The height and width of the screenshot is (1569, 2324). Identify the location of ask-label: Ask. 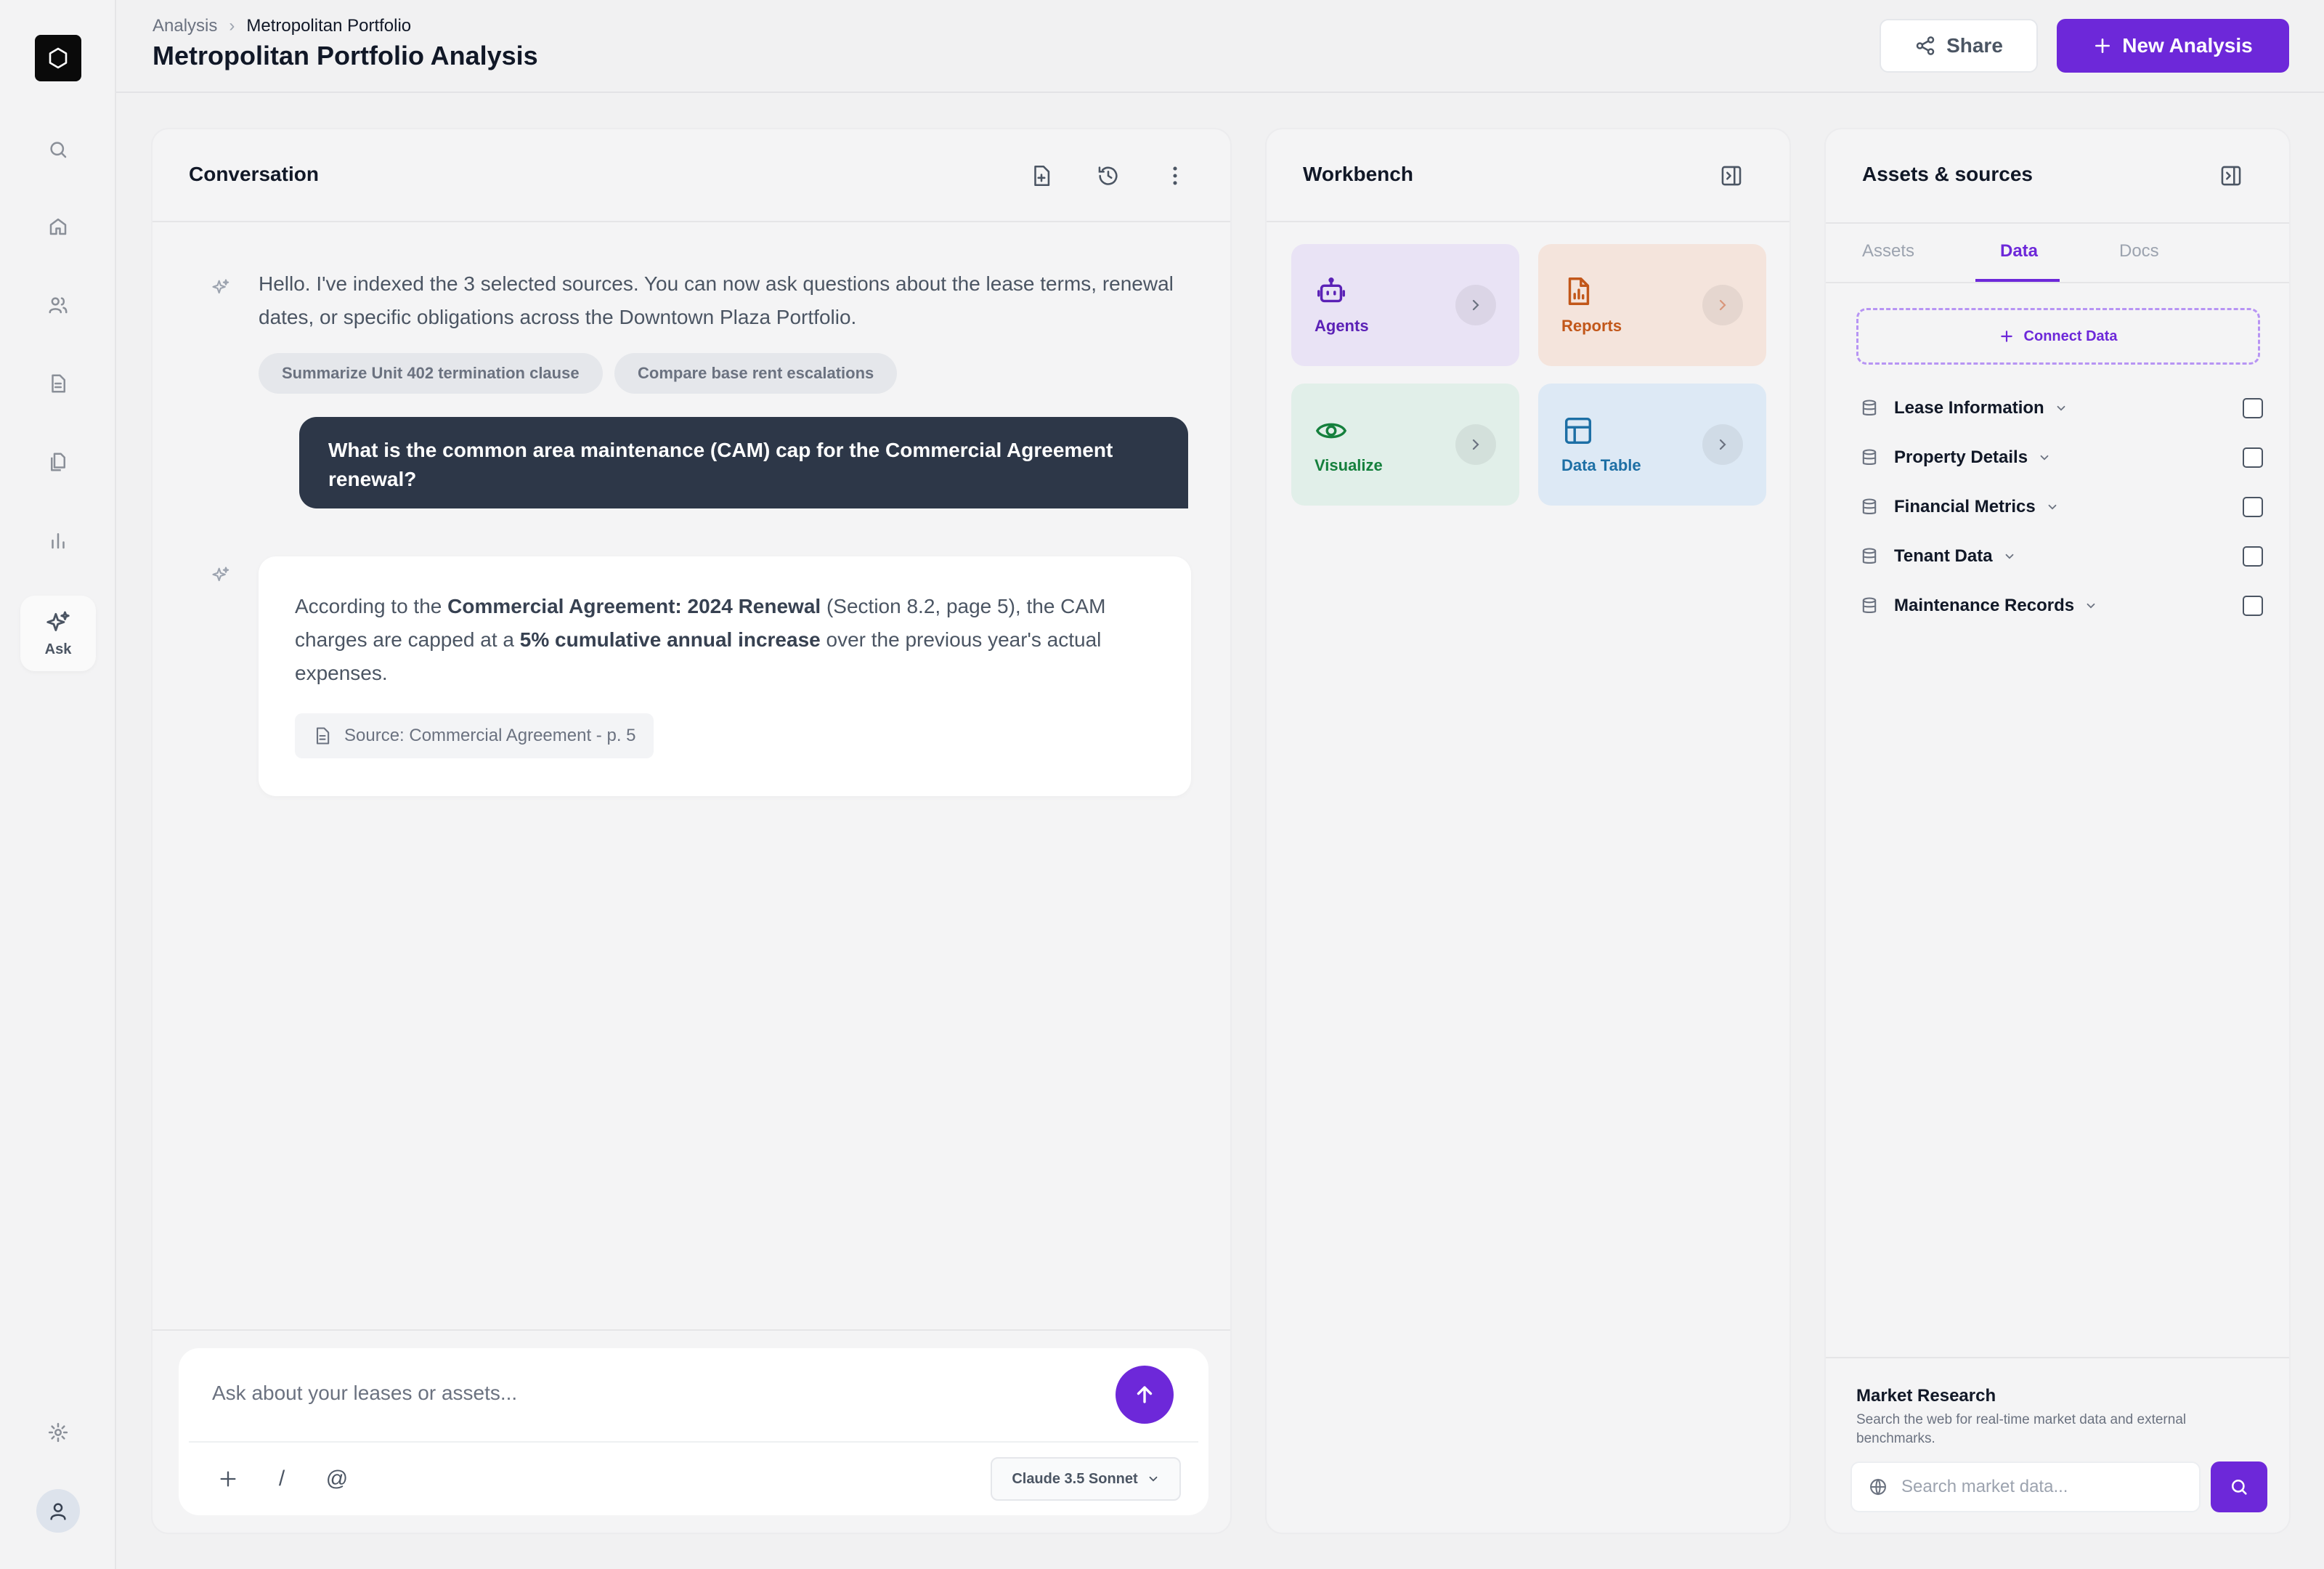
(58, 649).